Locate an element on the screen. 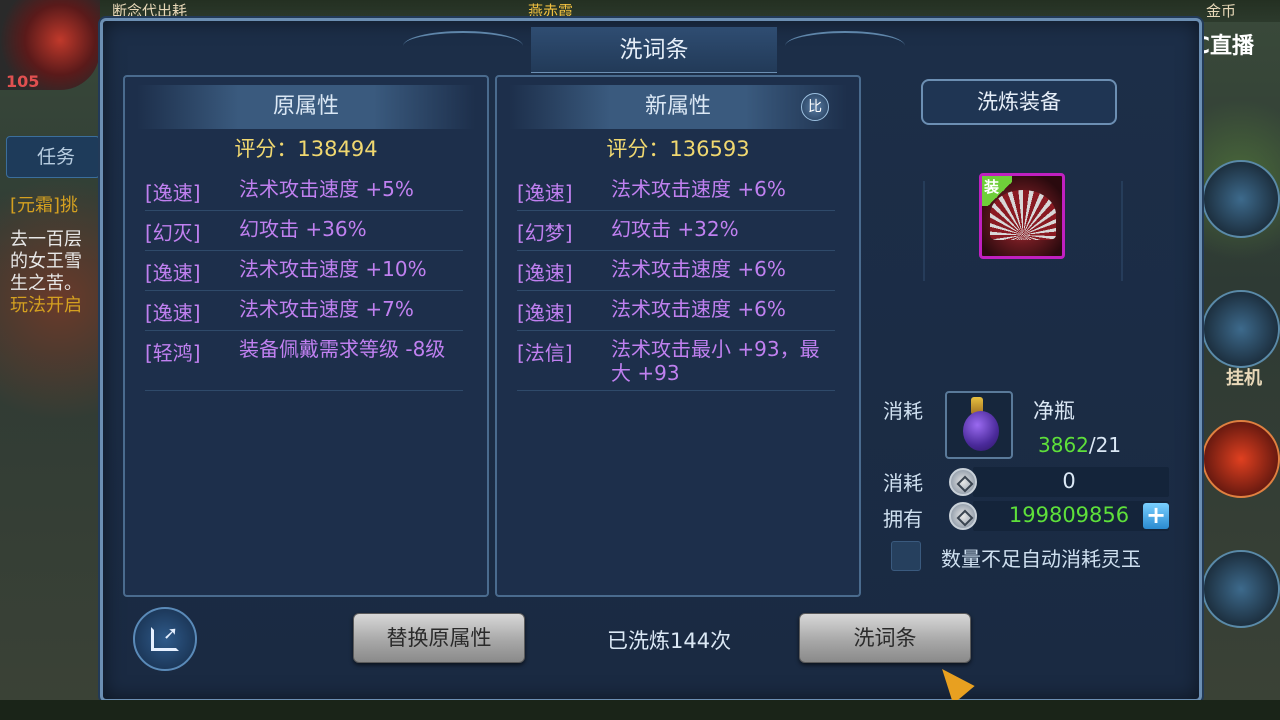  own-box: 199809856 is located at coordinates (1059, 516).